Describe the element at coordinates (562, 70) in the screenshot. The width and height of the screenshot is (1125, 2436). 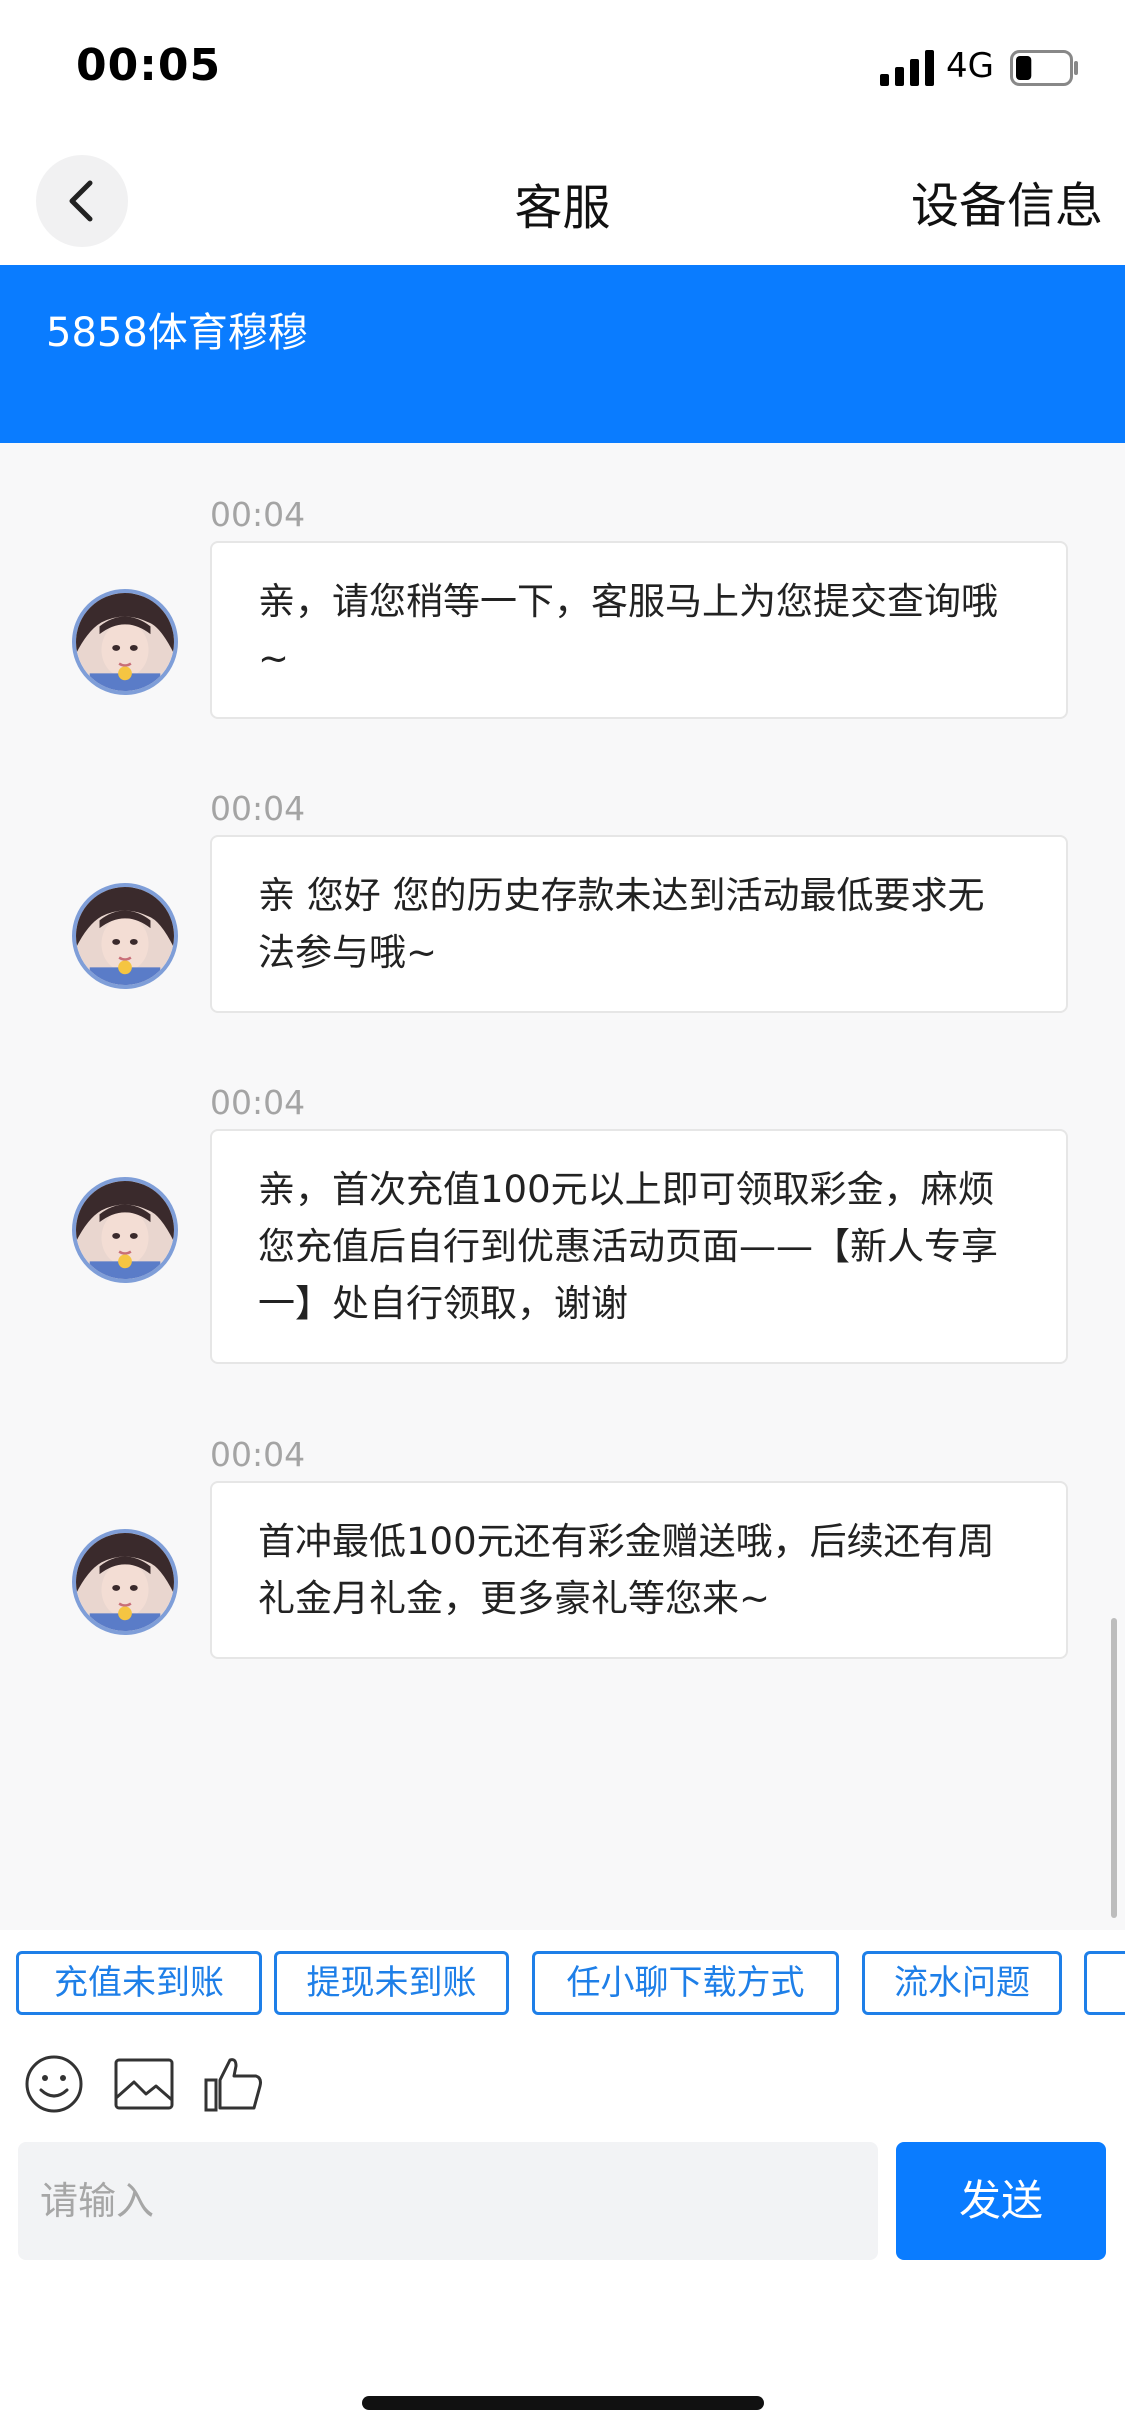
I see `status-bar: 00:05 4G` at that location.